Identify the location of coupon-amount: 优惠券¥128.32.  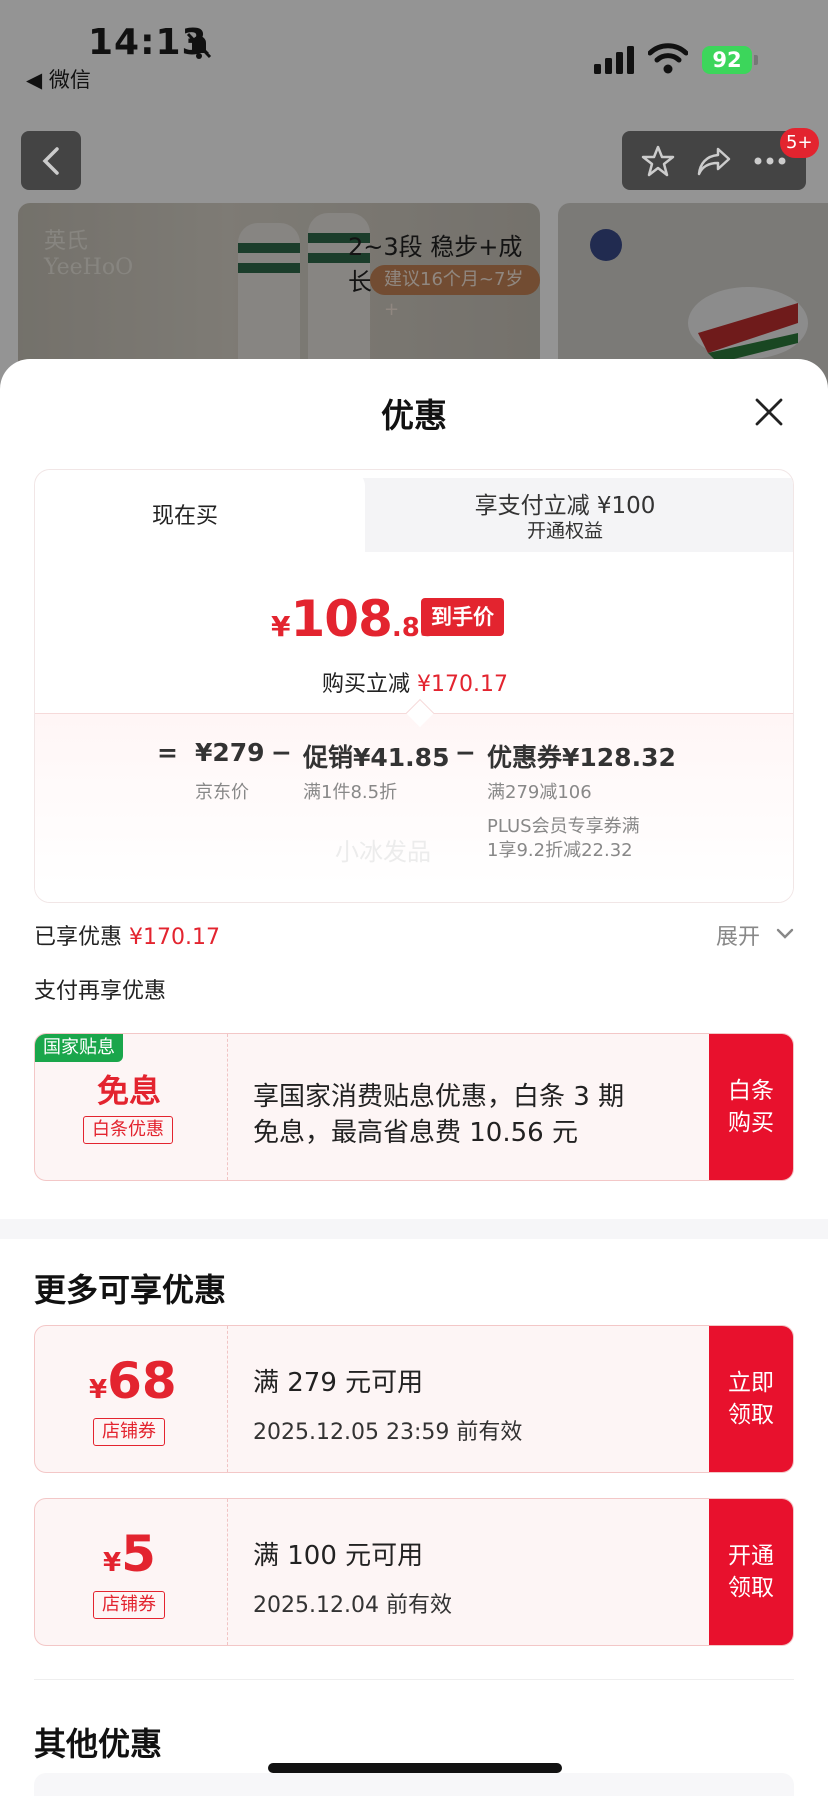
(581, 757).